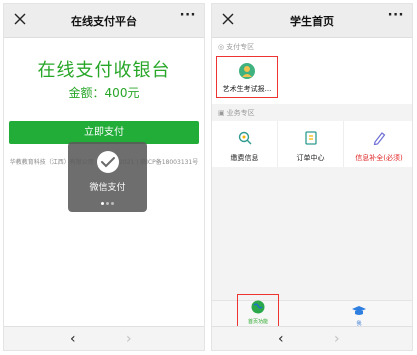  What do you see at coordinates (359, 310) in the screenshot?
I see `graduation-cap-icon` at bounding box center [359, 310].